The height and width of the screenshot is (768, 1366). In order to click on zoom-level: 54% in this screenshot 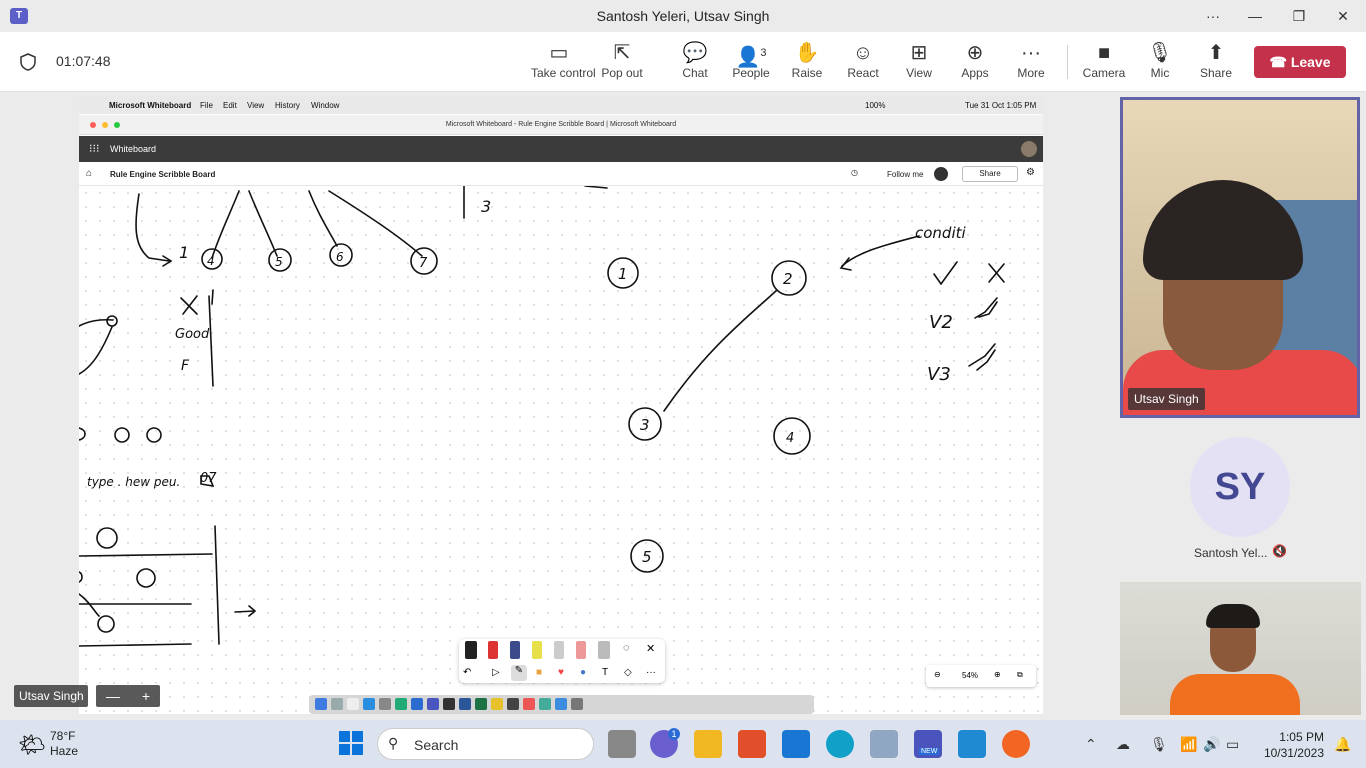, I will do `click(970, 675)`.